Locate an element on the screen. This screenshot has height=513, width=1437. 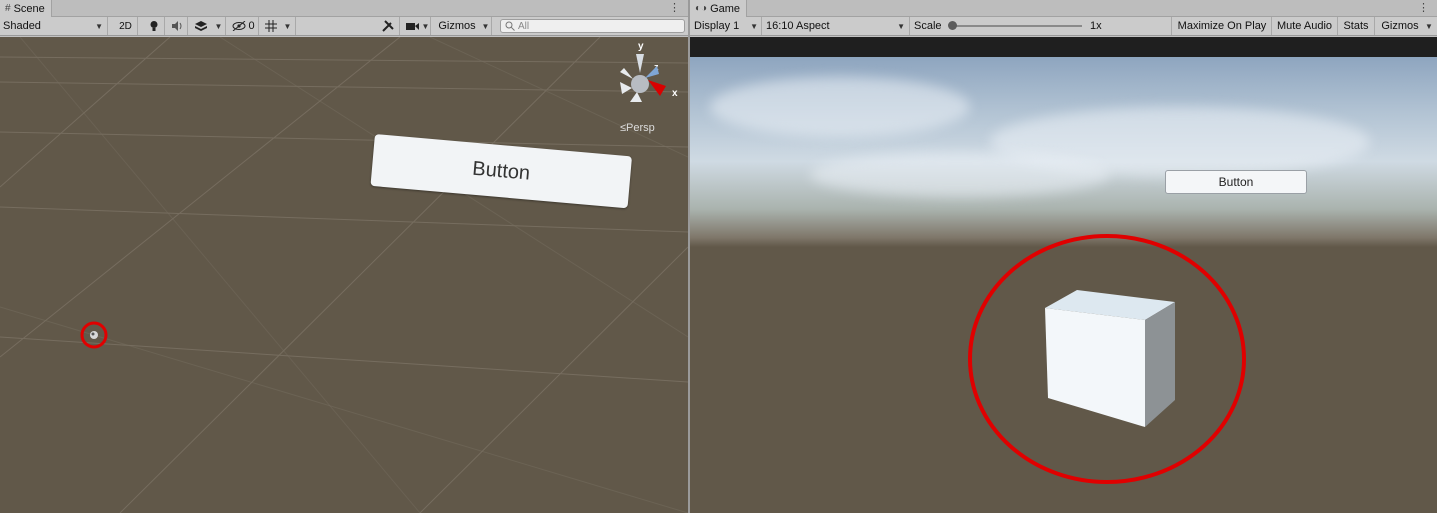
projection-toggle: ≤Persp is located at coordinates (637, 128).